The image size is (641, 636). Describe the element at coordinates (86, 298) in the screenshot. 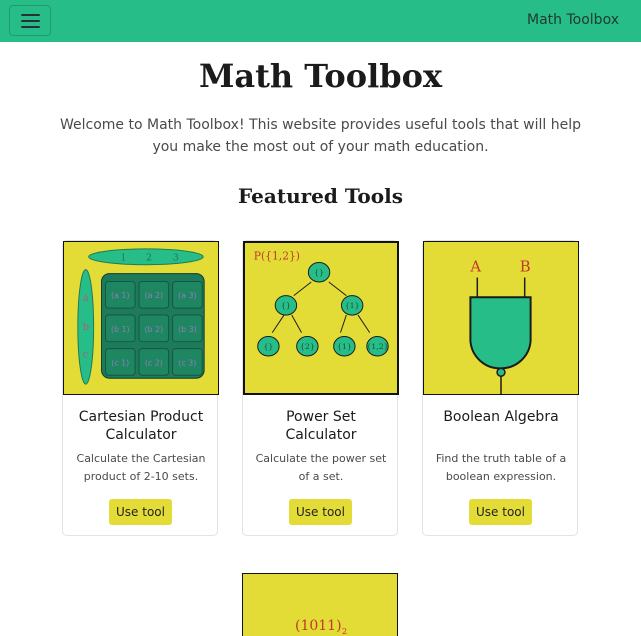

I see `set-left-item: a` at that location.